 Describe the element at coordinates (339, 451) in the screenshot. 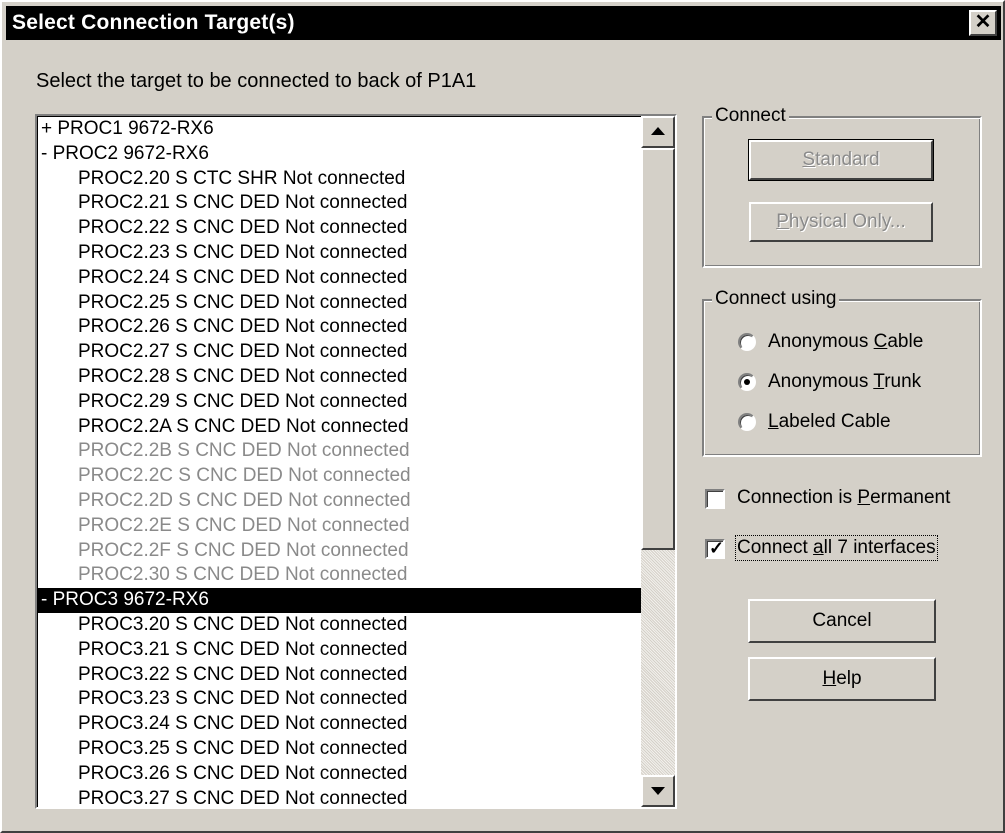

I see `list-item-interface: PROC2.2B S CNC DED Not connected` at that location.